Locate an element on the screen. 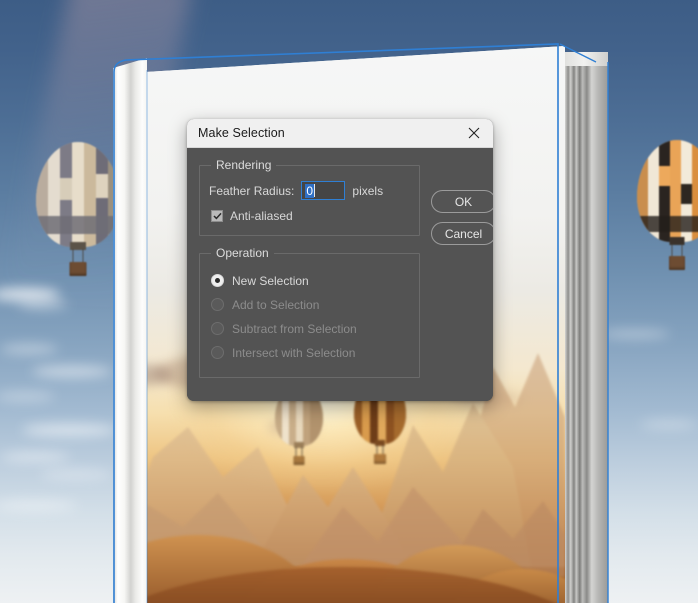  feather-radius-value: 0 is located at coordinates (310, 190).